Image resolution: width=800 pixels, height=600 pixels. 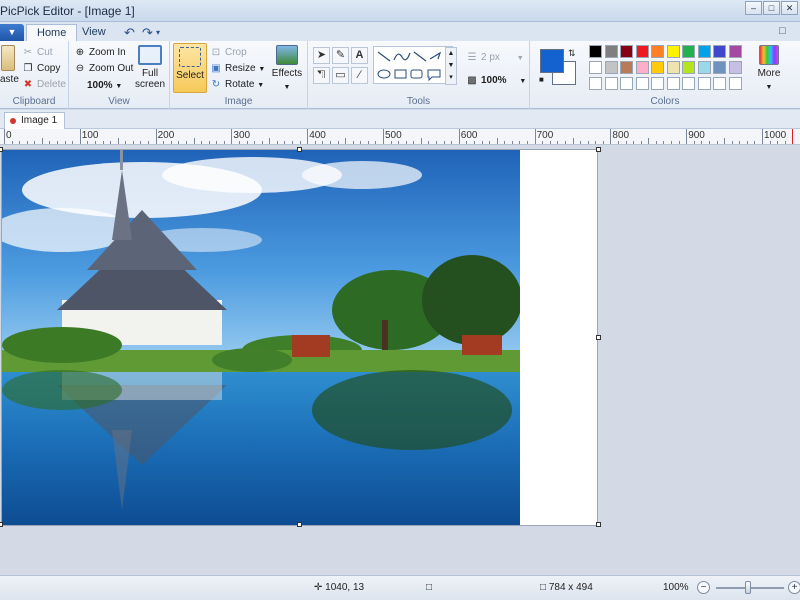 I want to click on zoom-out-button: ⊖ Zoom Out, so click(x=104, y=68).